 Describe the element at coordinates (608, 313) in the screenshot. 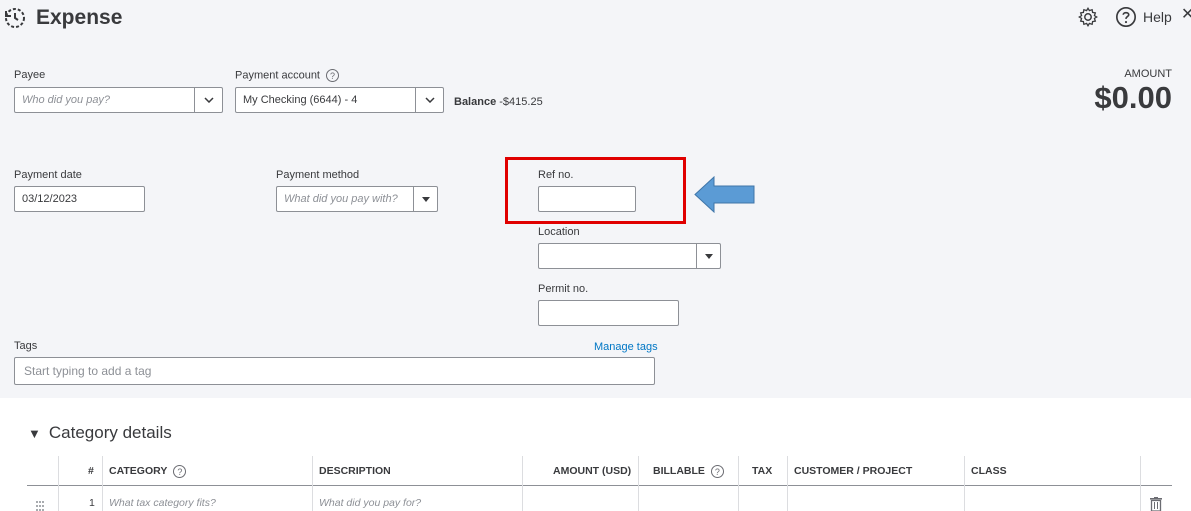

I see `permit-no-field` at that location.